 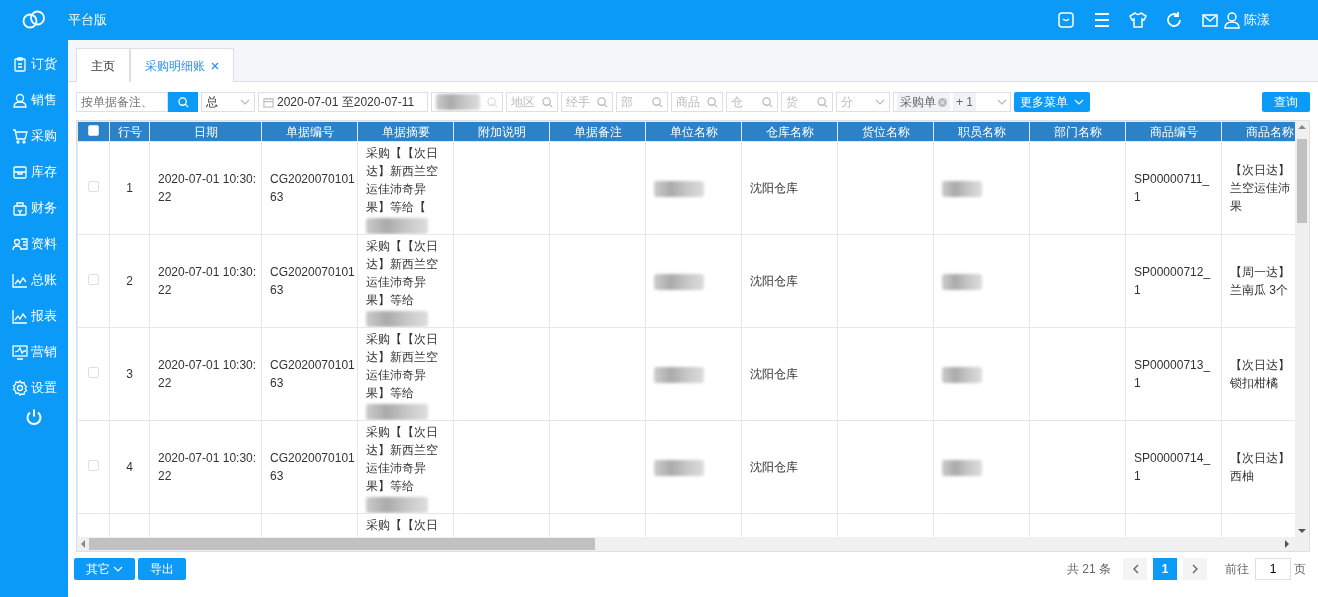 What do you see at coordinates (1172, 374) in the screenshot?
I see `table-cell: SP00000713_1` at bounding box center [1172, 374].